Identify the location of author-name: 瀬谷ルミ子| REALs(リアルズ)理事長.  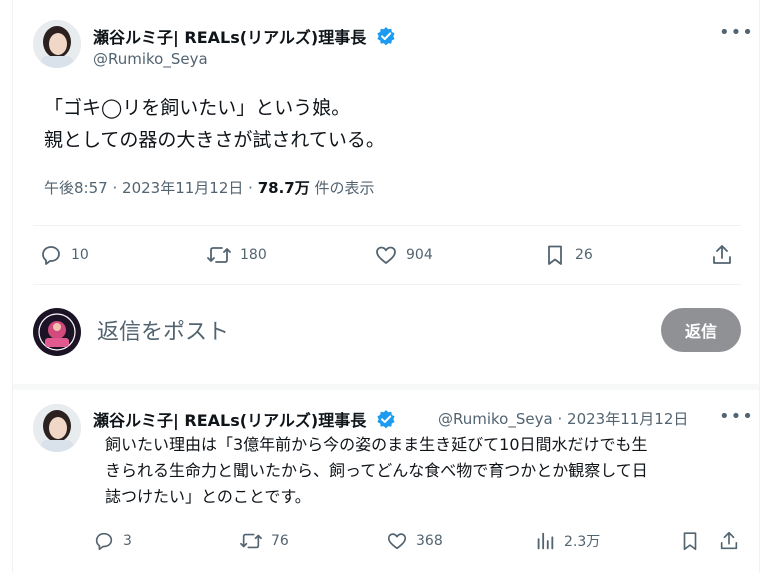
(244, 37).